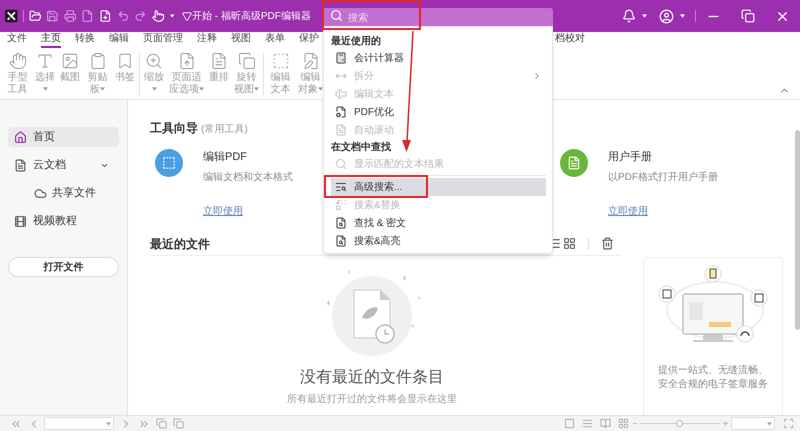  What do you see at coordinates (63, 137) in the screenshot?
I see `sidebar-item: 首页` at bounding box center [63, 137].